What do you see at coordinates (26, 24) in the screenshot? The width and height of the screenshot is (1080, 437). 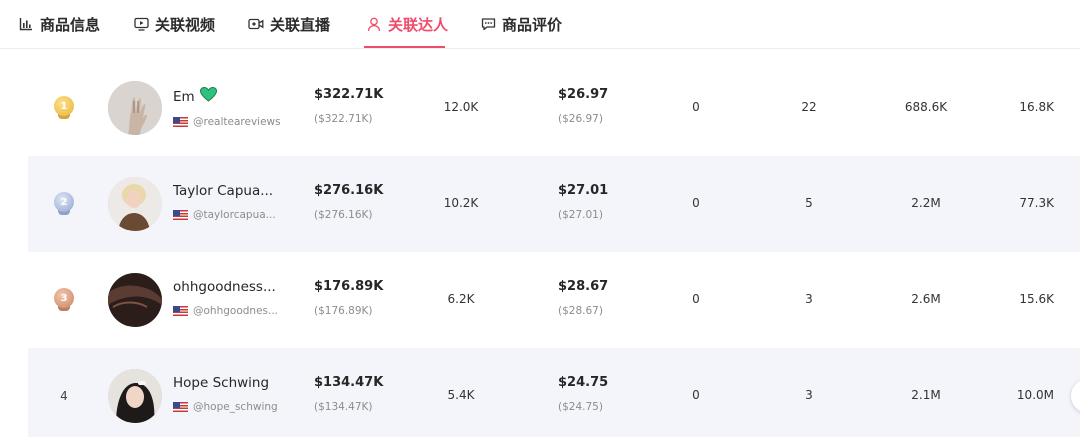 I see `bar-chart-icon` at bounding box center [26, 24].